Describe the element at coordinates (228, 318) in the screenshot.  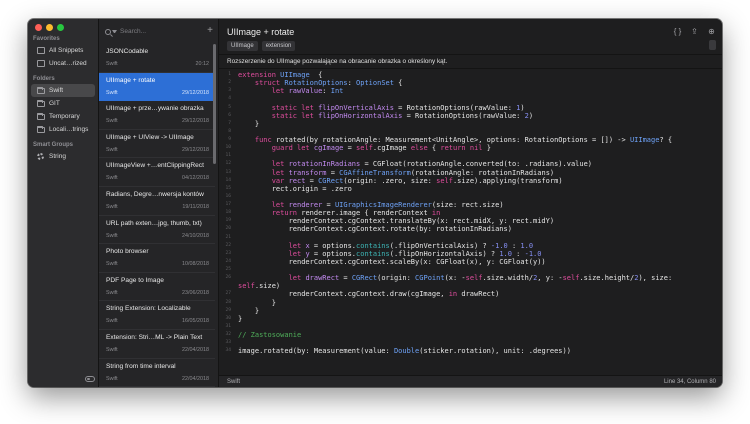
I see `line-number: 30` at that location.